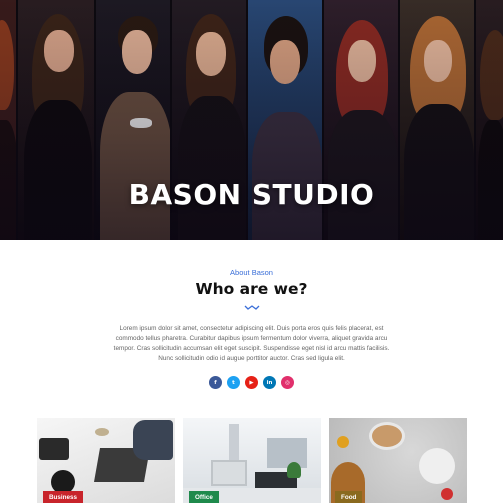 This screenshot has width=503, height=503. I want to click on instagram-icon: ◎, so click(287, 382).